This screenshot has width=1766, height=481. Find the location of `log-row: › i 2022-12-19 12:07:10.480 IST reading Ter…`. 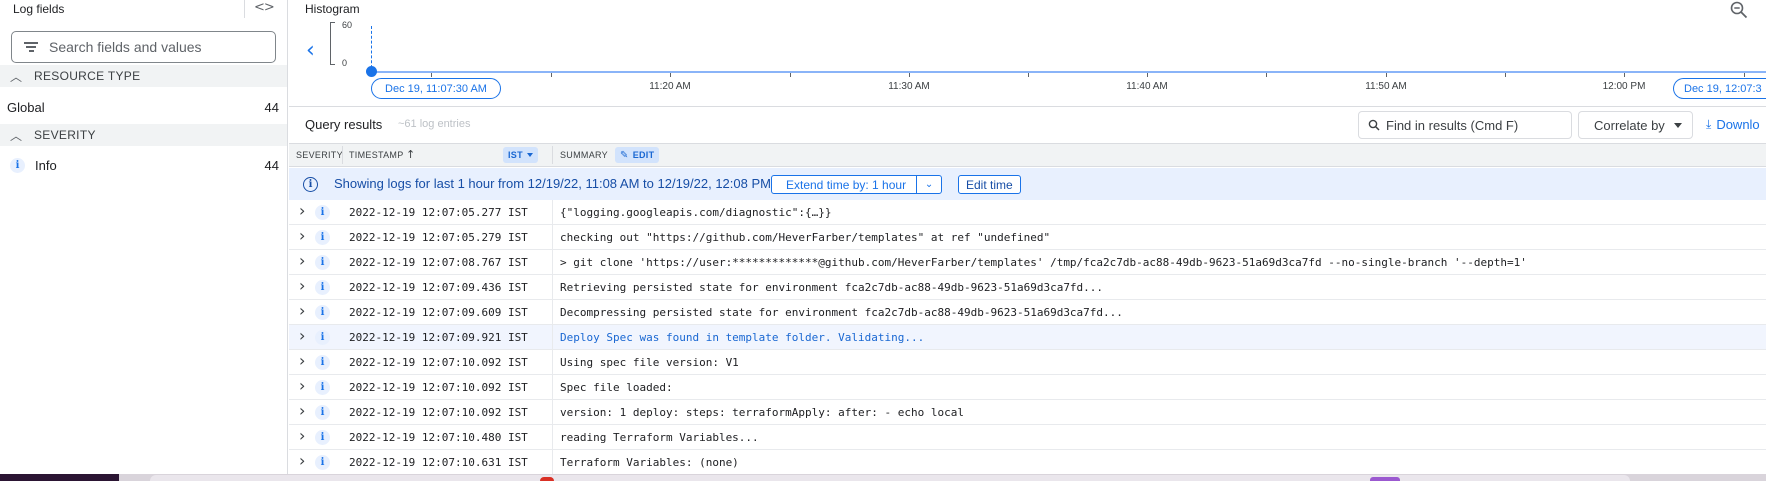

log-row: › i 2022-12-19 12:07:10.480 IST reading Ter… is located at coordinates (1027, 437).